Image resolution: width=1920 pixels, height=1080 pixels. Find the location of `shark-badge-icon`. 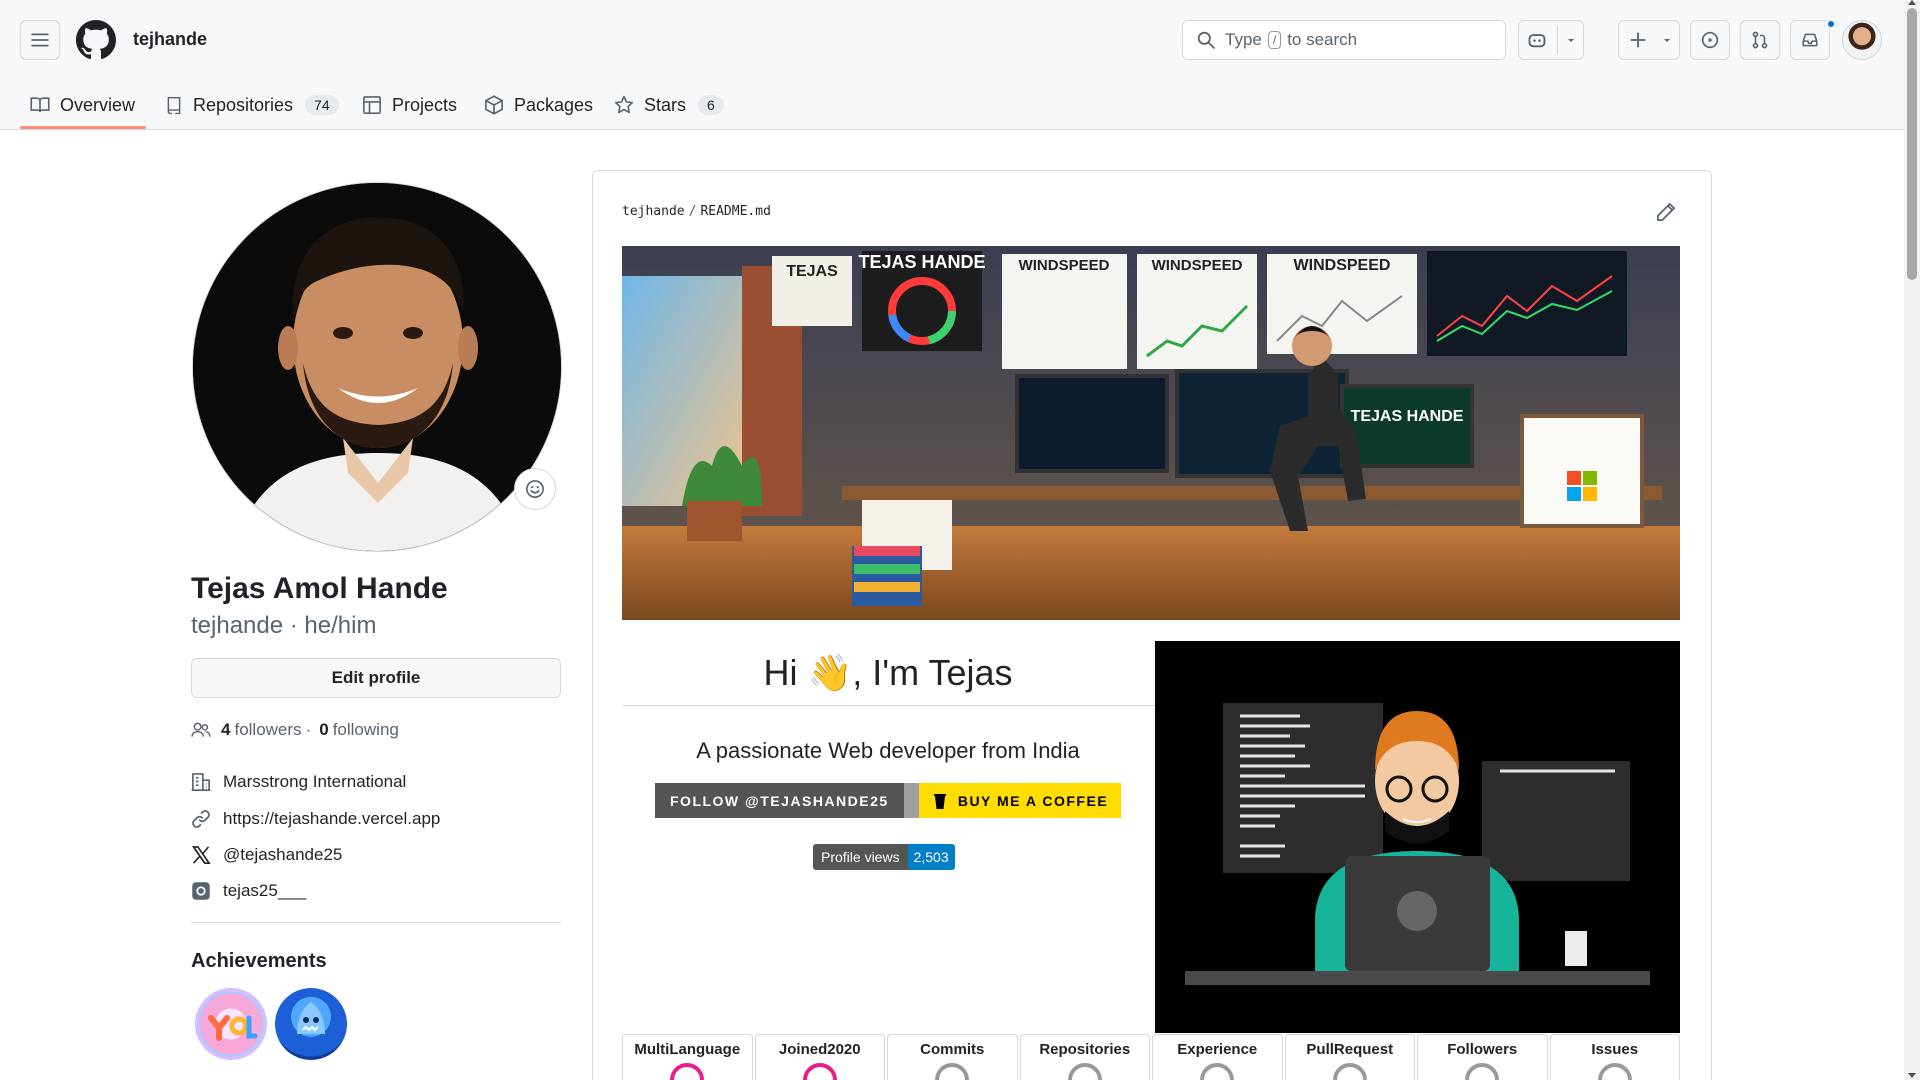

shark-badge-icon is located at coordinates (311, 1024).